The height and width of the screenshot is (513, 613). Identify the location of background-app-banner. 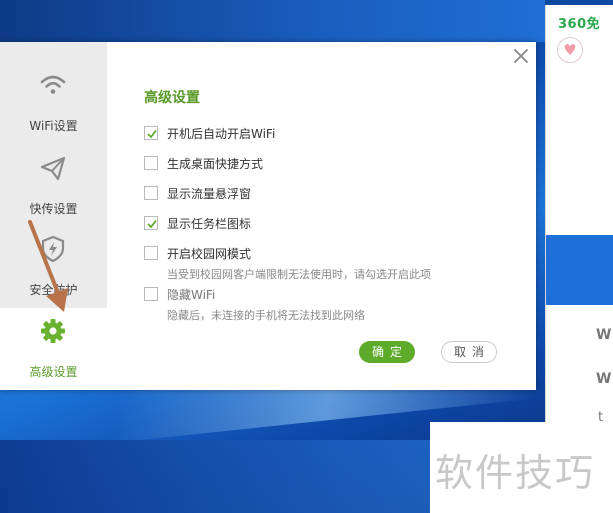
(579, 270).